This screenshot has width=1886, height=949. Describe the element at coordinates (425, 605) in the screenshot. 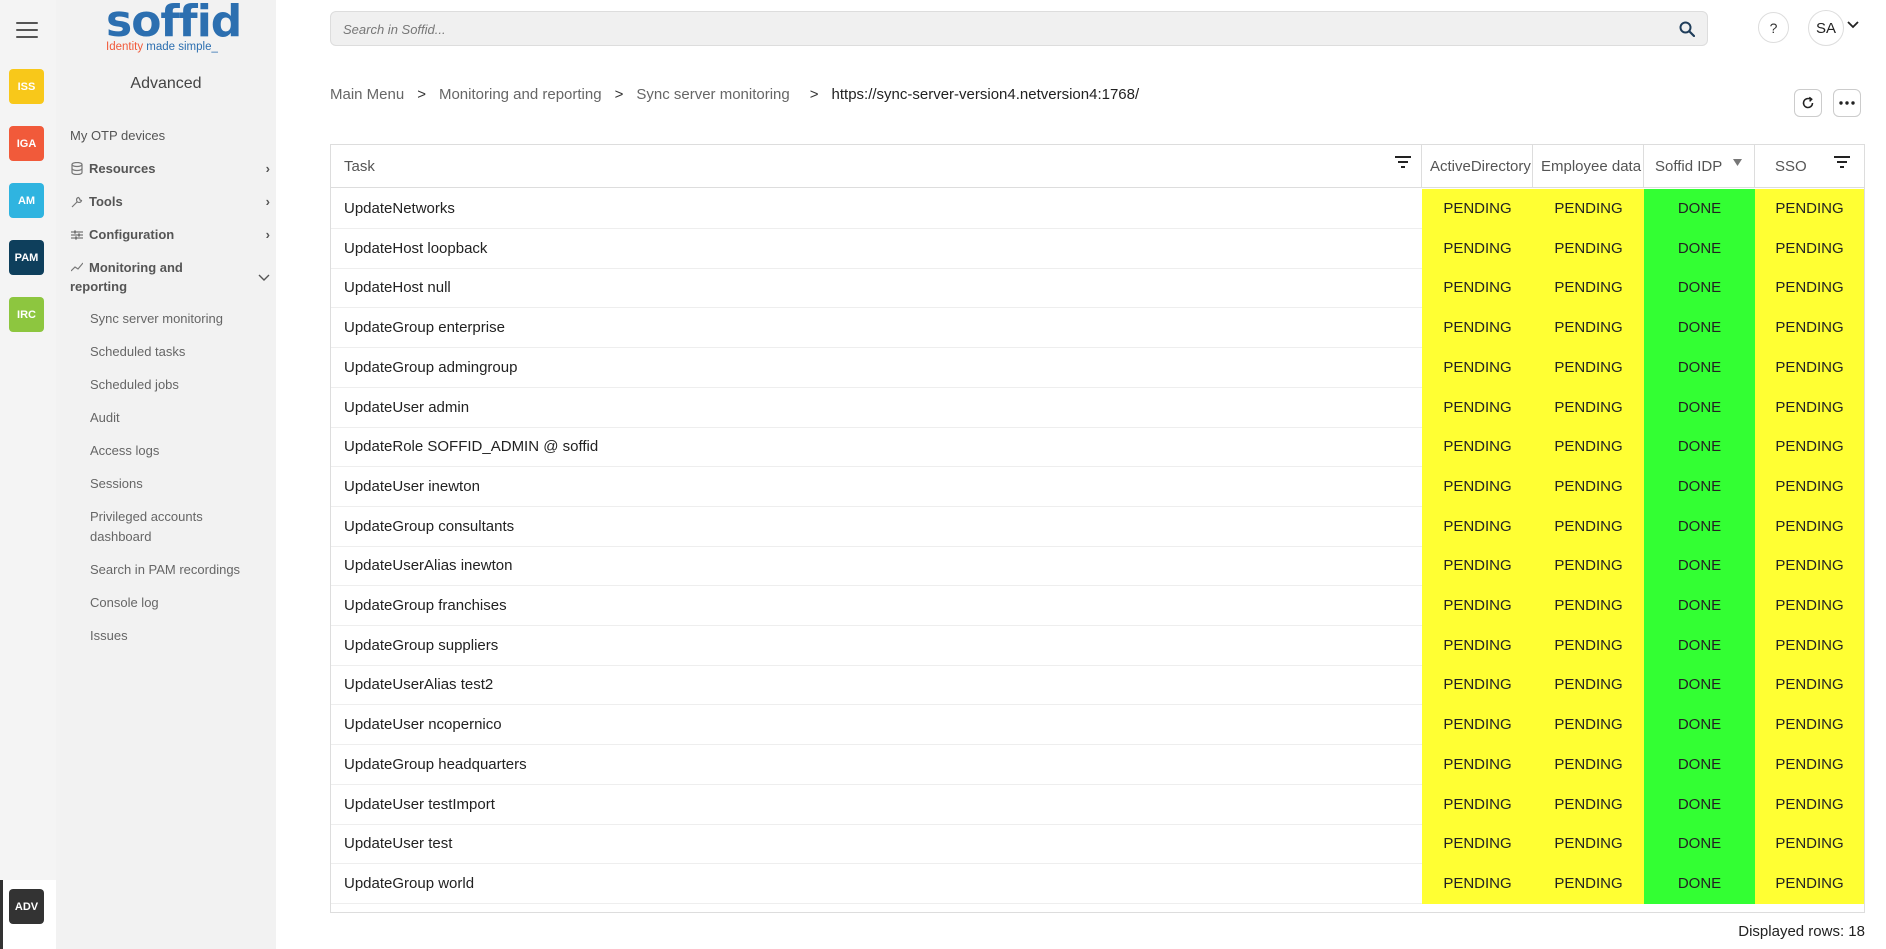

I see `task-cell: UpdateGroup franchises` at that location.